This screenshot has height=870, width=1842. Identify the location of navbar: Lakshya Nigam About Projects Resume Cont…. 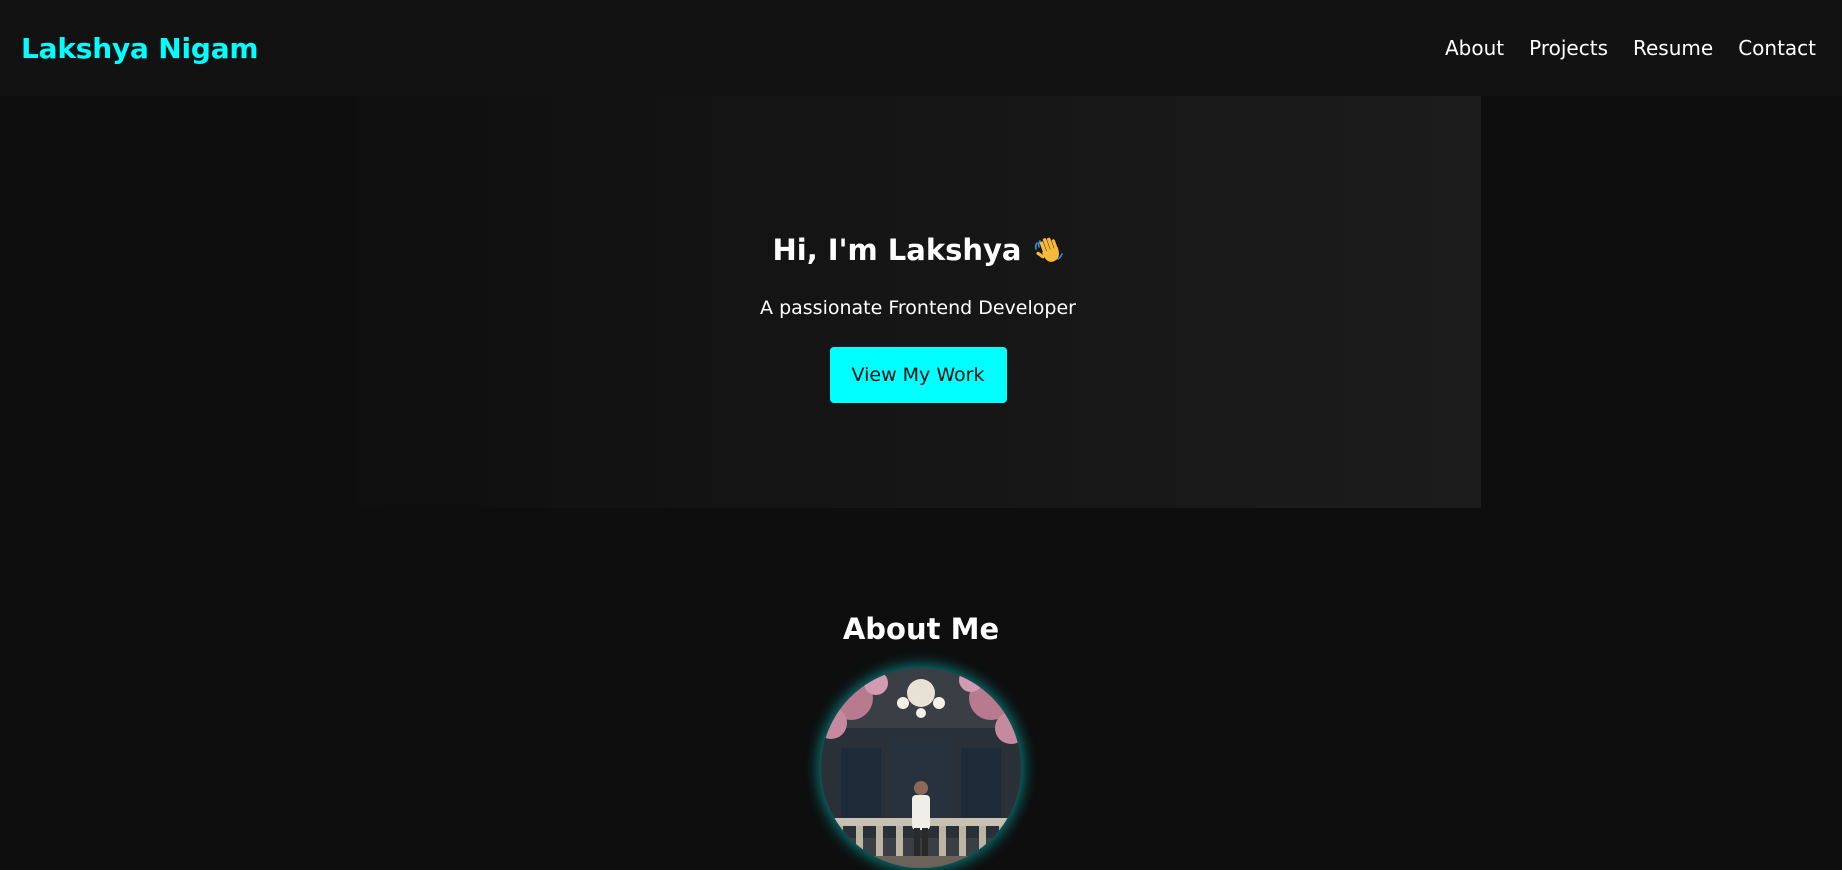
(921, 48).